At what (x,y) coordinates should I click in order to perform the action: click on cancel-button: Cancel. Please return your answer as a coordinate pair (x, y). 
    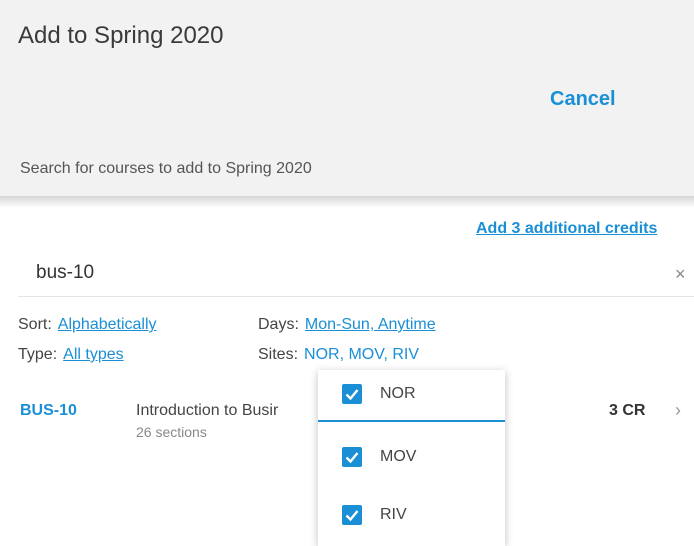
    Looking at the image, I should click on (583, 99).